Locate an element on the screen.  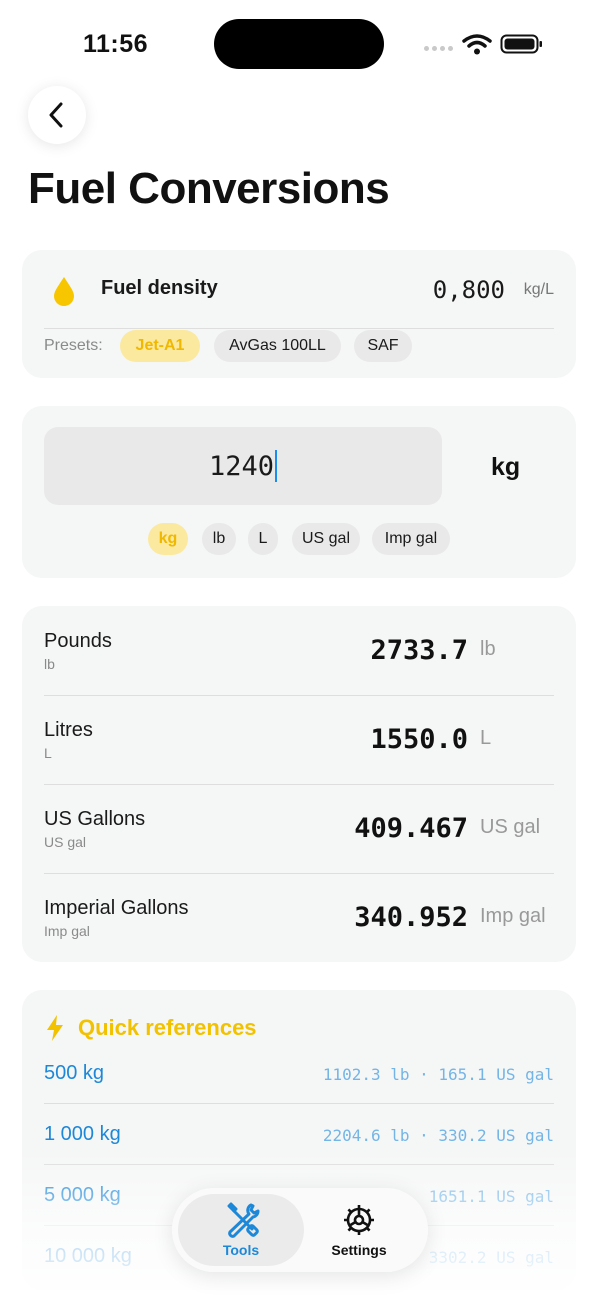
amount-input: 1240 is located at coordinates (243, 466).